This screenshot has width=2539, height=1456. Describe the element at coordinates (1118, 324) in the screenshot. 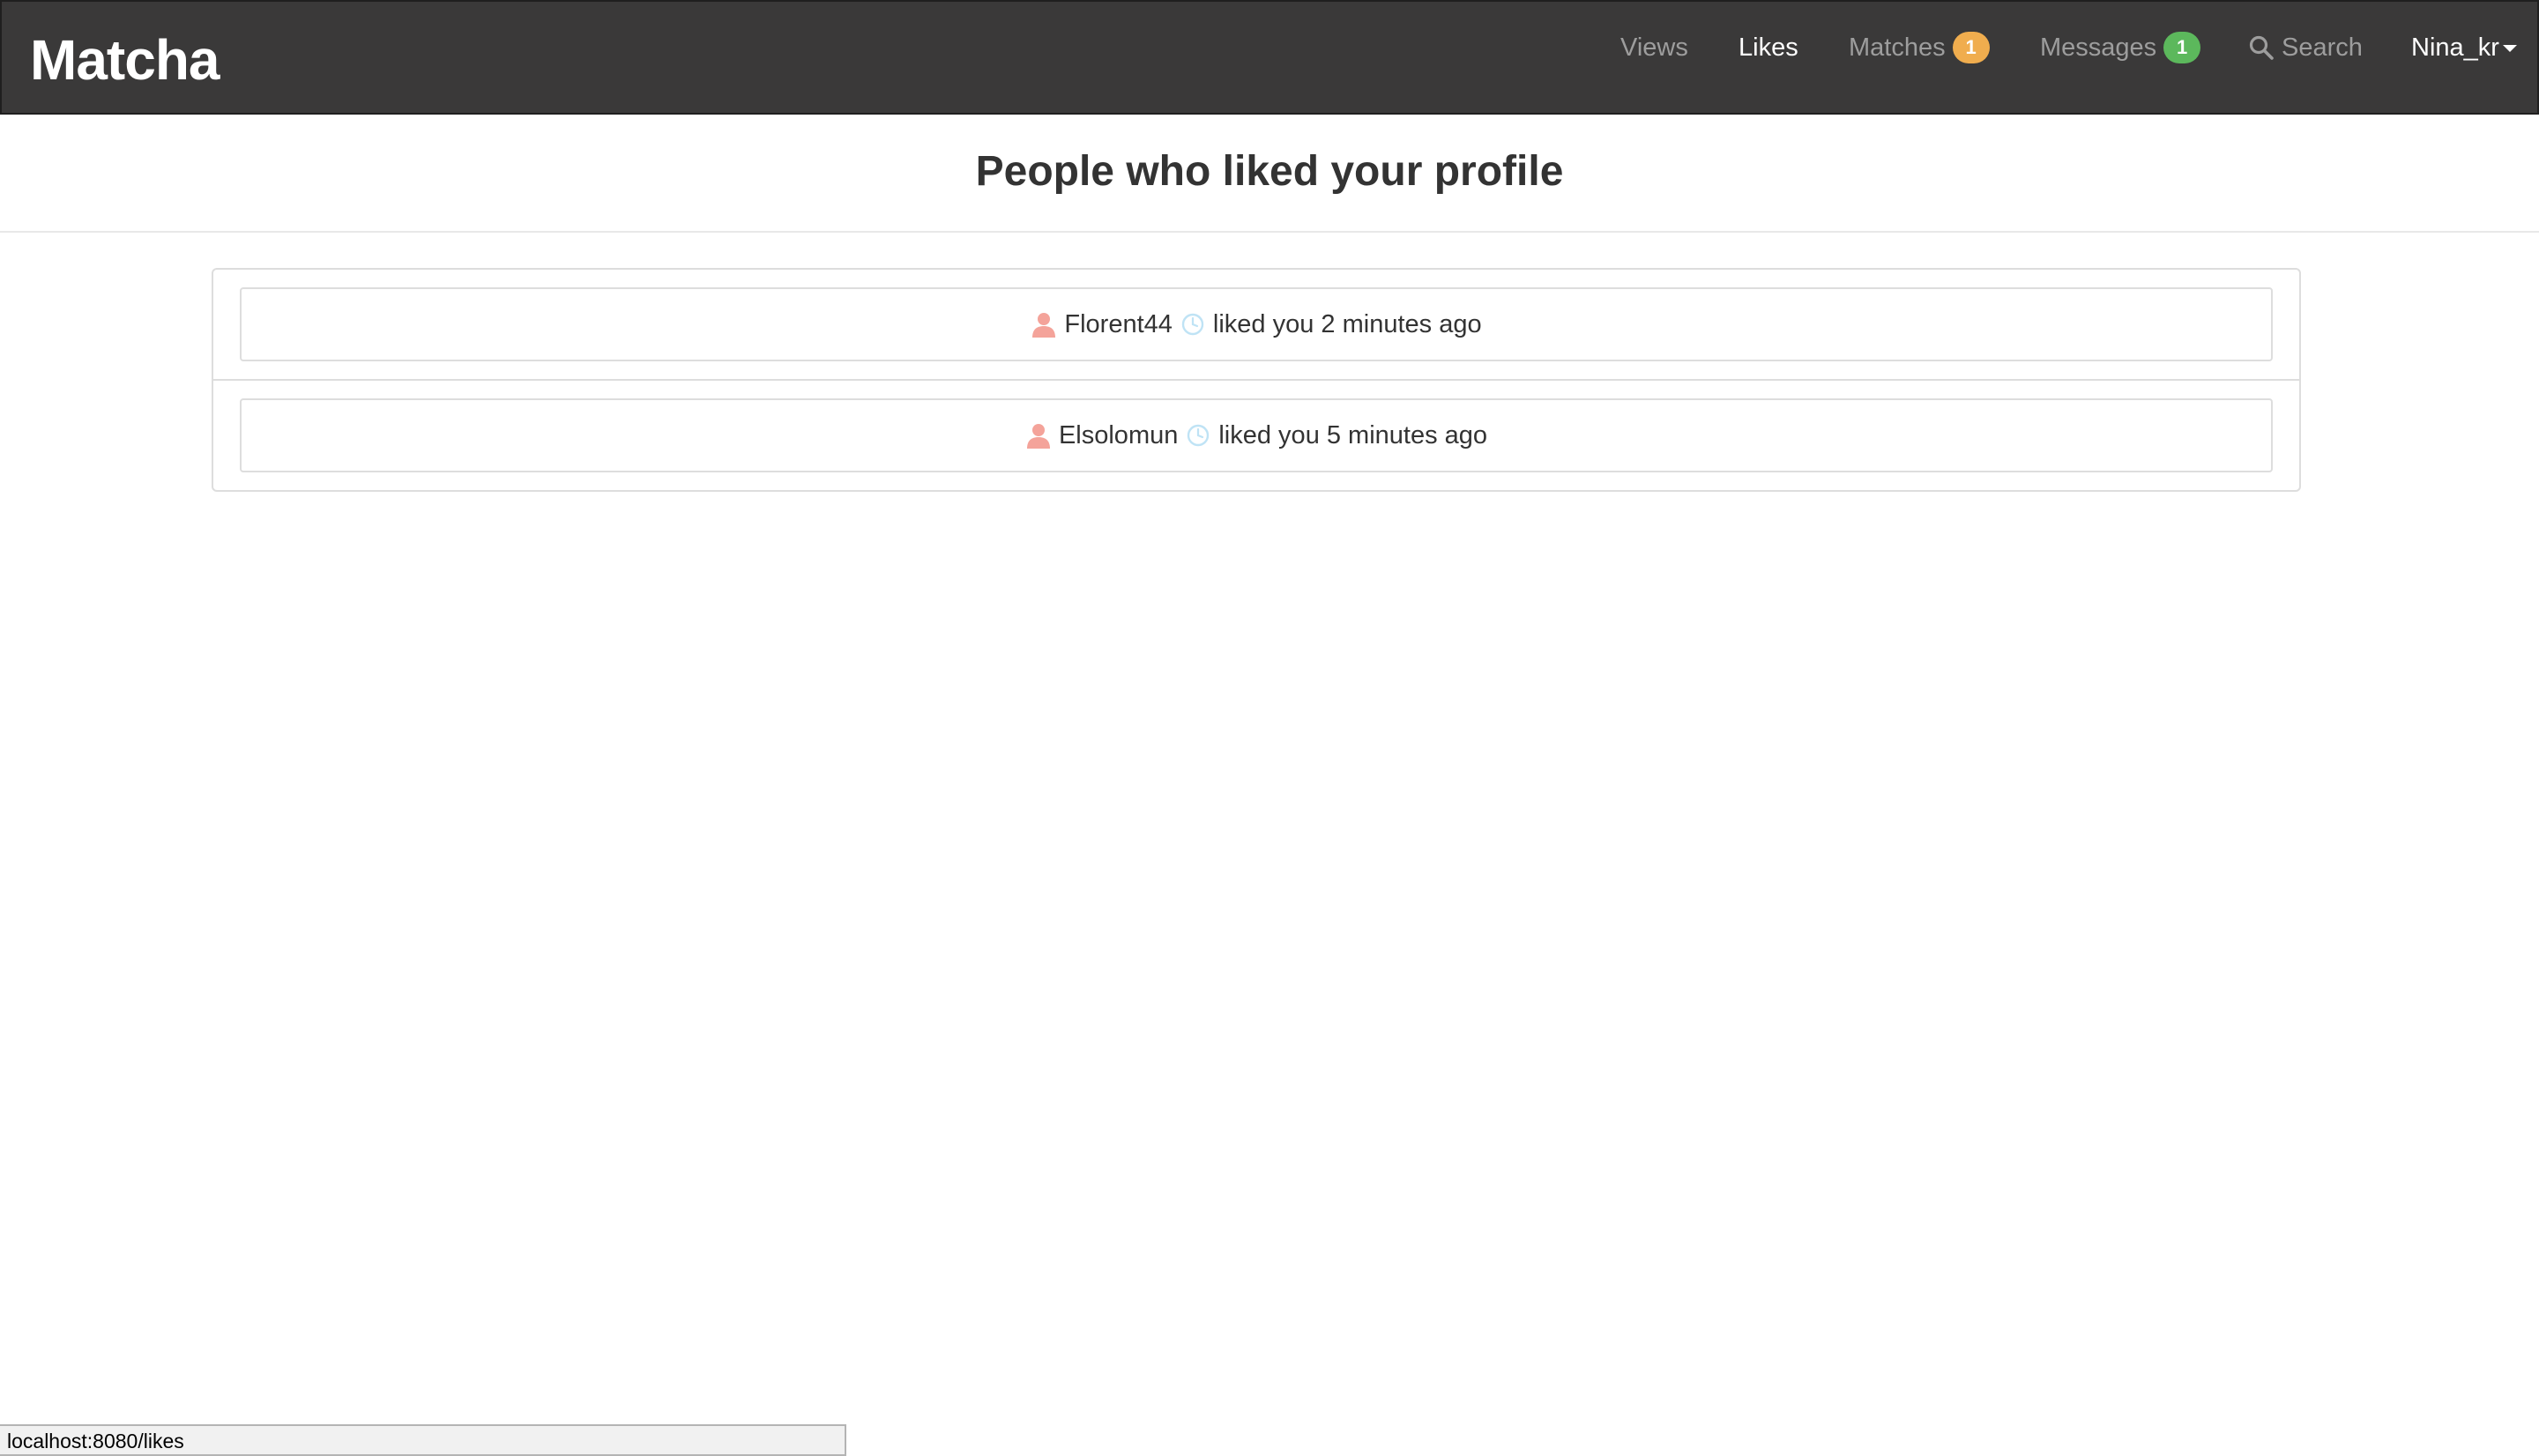

I see `liker-username: Florent44` at that location.